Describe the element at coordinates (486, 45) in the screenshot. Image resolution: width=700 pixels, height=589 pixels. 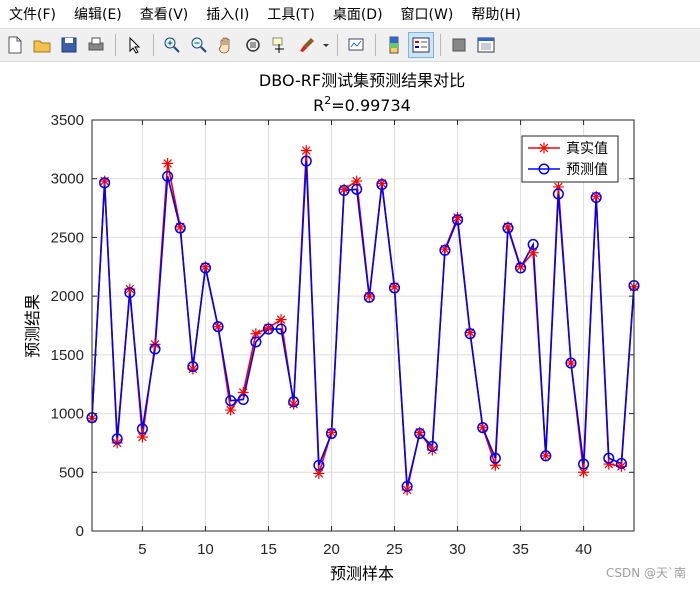
I see `show-plot-tools-icon` at that location.